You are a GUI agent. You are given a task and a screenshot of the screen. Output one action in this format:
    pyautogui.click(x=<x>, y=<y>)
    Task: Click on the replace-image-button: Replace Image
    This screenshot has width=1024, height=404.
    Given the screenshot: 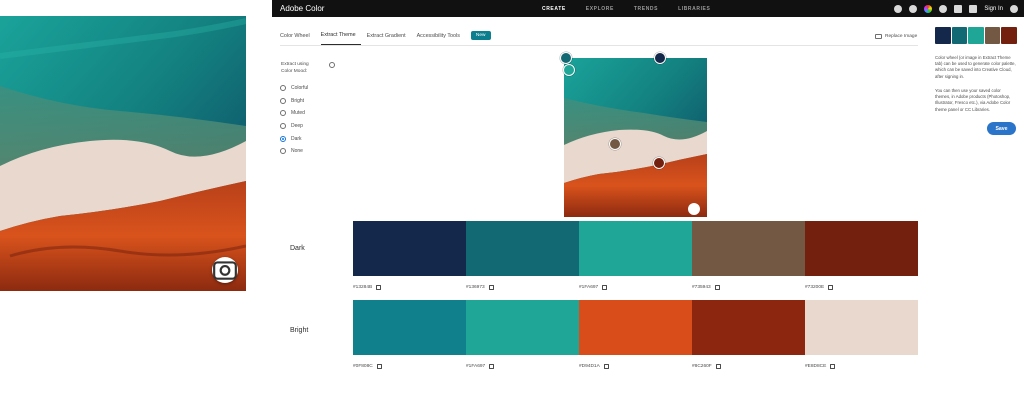 What is the action you would take?
    pyautogui.click(x=896, y=36)
    